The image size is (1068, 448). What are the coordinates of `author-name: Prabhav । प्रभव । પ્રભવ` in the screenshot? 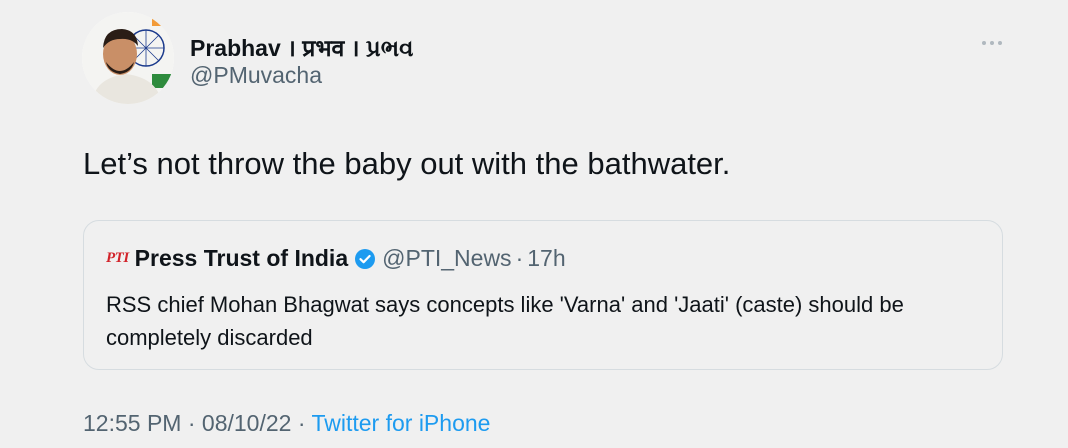 It's located at (301, 47).